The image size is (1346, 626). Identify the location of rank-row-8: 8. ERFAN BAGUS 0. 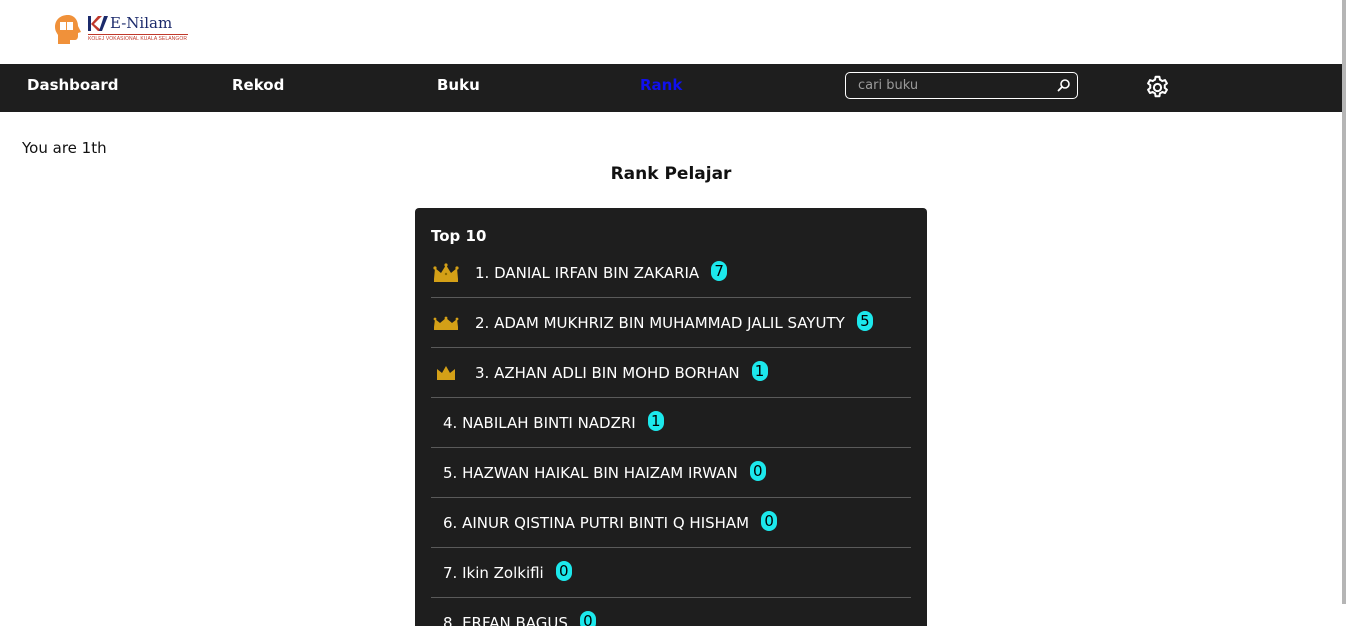
(671, 612).